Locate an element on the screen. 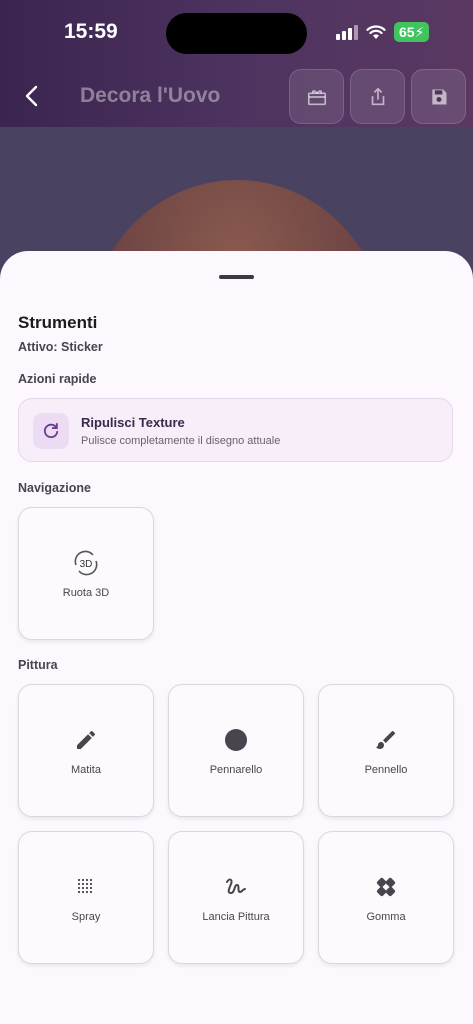 This screenshot has width=473, height=1024. tool-label: Gomma is located at coordinates (386, 917).